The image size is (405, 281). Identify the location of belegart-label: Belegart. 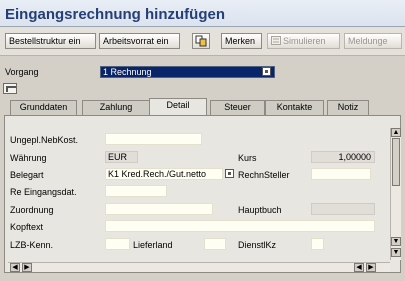
(27, 175).